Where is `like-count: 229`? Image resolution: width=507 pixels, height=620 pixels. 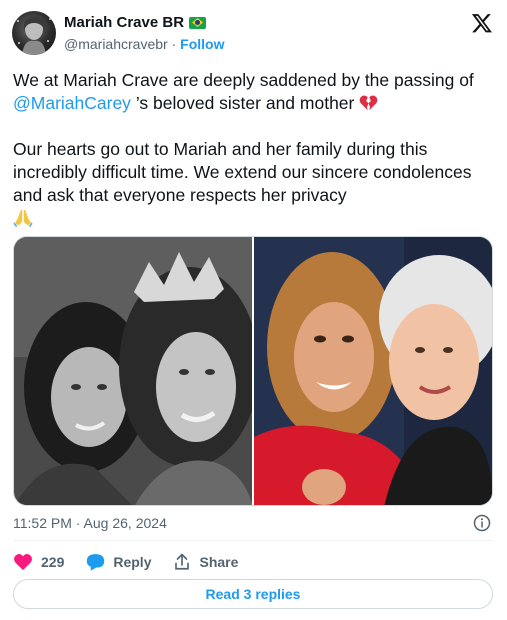
like-count: 229 is located at coordinates (53, 562).